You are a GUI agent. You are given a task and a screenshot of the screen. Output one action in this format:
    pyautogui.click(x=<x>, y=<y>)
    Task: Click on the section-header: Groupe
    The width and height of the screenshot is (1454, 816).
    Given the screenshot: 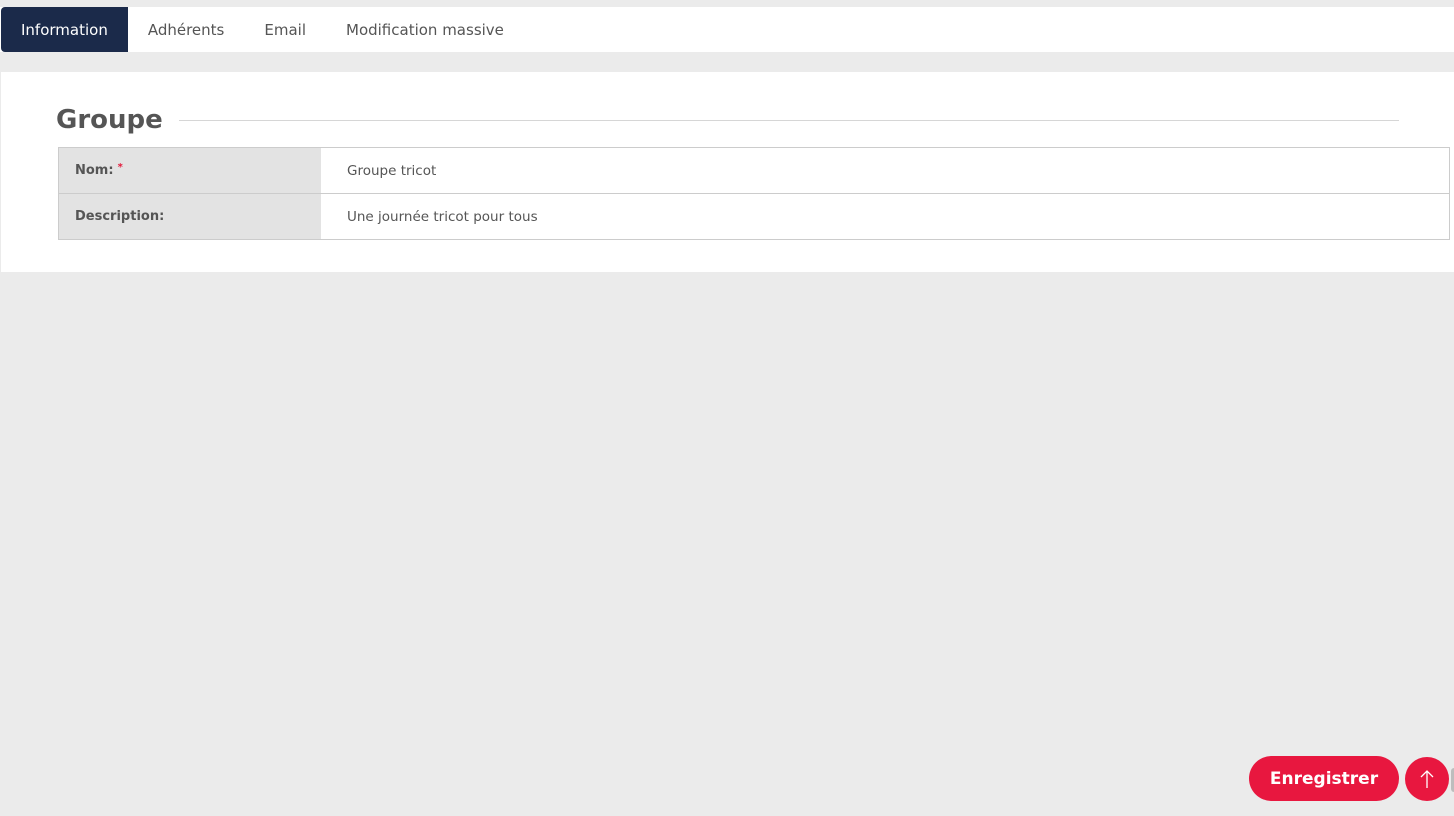 What is the action you would take?
    pyautogui.click(x=727, y=120)
    